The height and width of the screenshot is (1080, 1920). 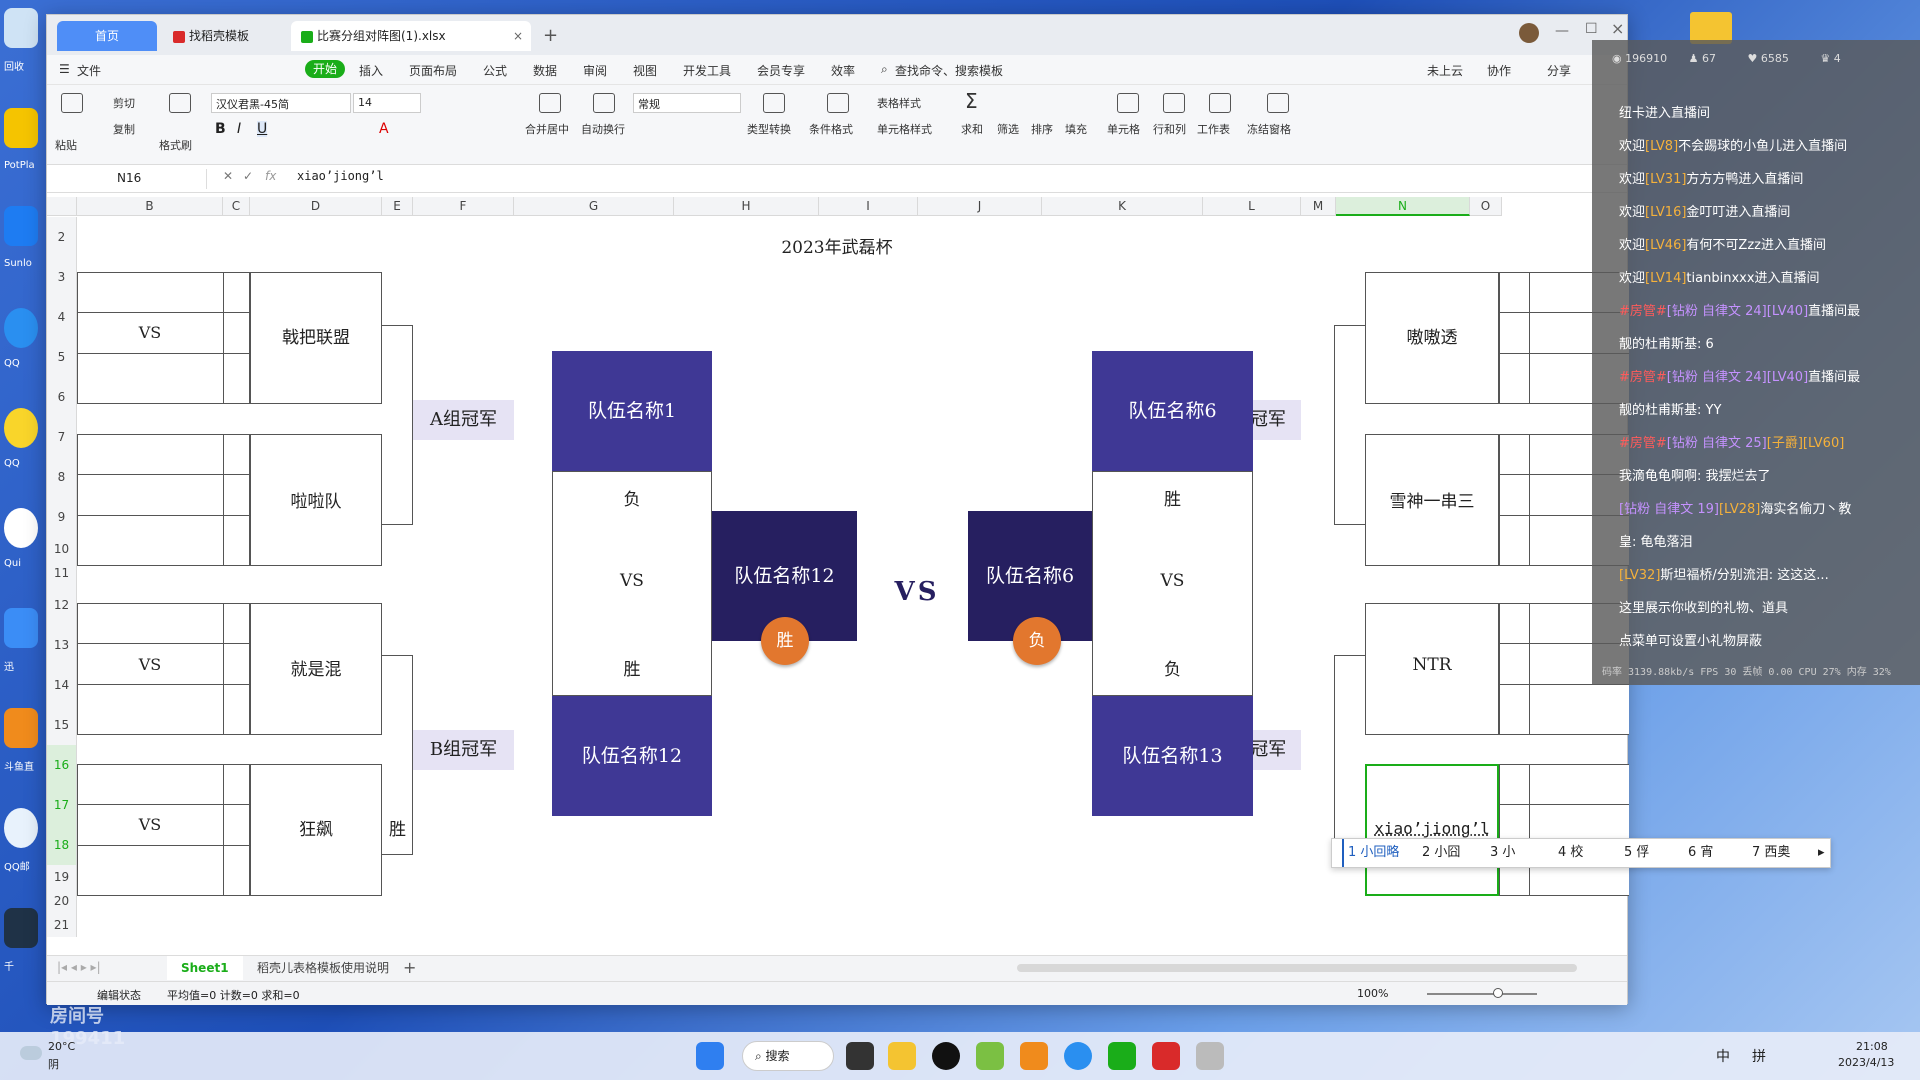 I want to click on ime-candidate: 3 小, so click(x=1502, y=853).